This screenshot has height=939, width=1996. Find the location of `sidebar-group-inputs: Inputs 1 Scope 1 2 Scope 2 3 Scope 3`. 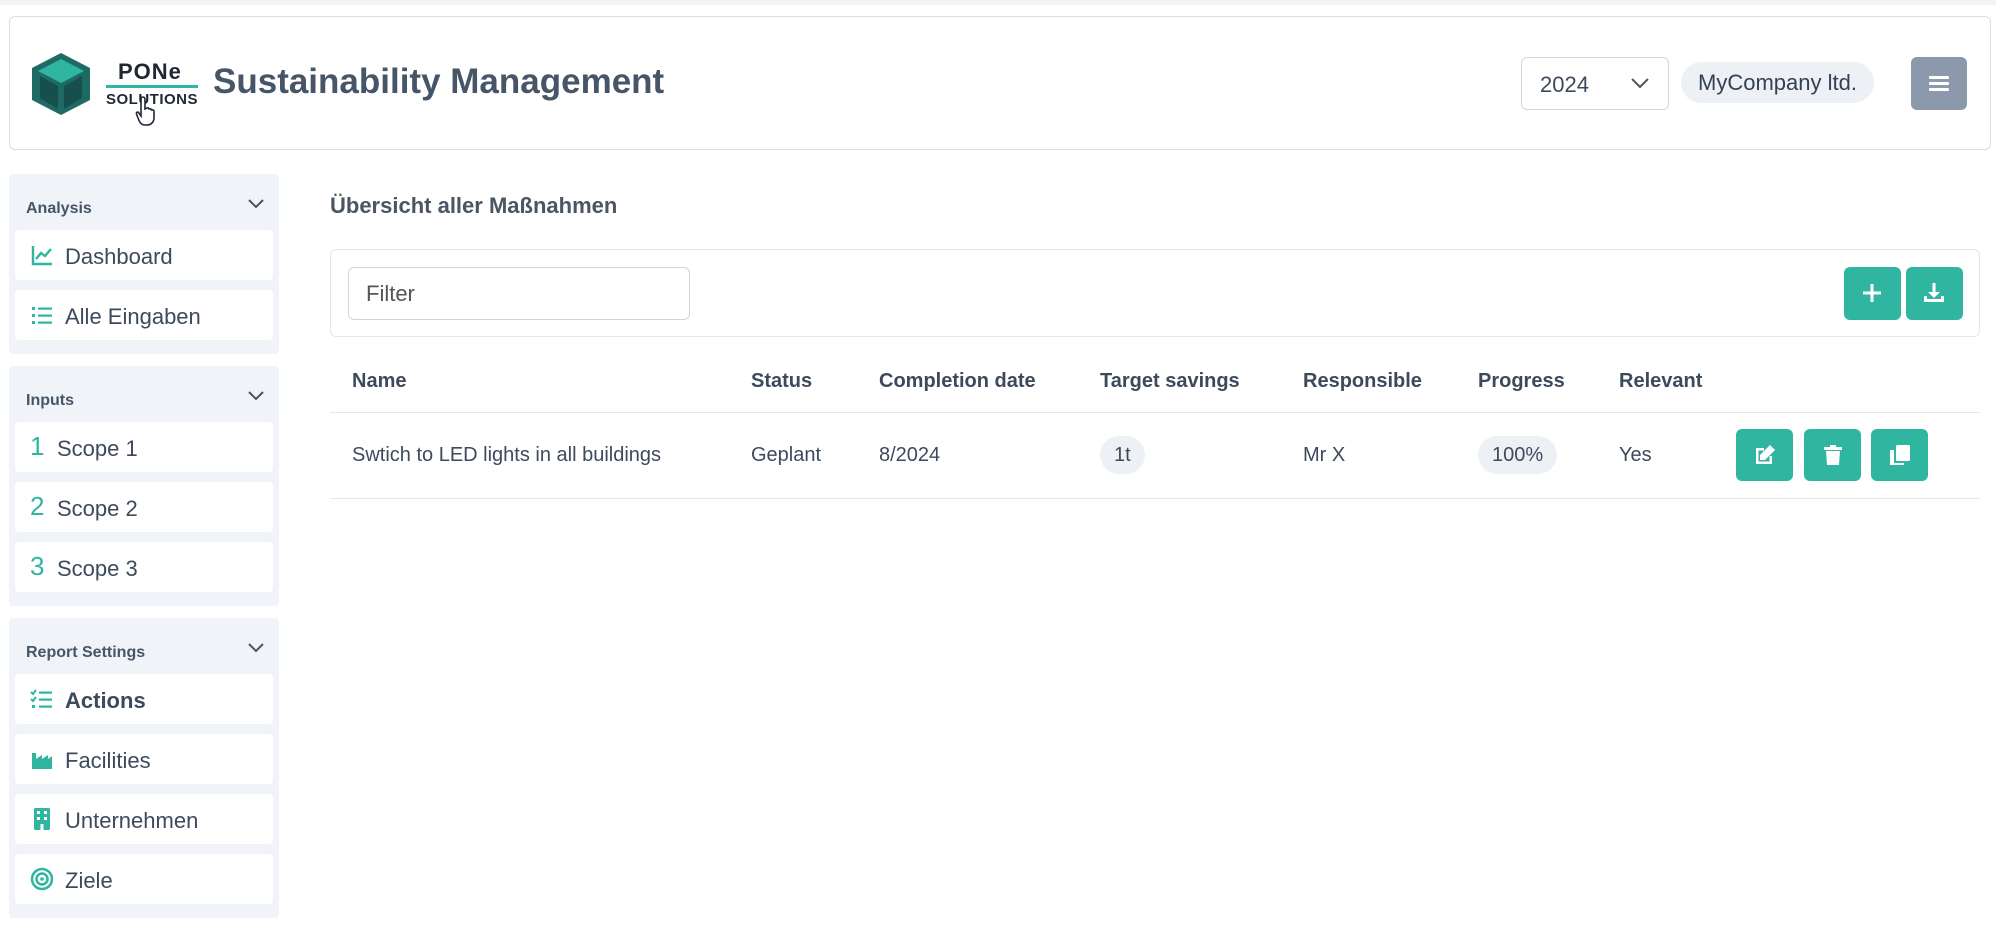

sidebar-group-inputs: Inputs 1 Scope 1 2 Scope 2 3 Scope 3 is located at coordinates (144, 486).